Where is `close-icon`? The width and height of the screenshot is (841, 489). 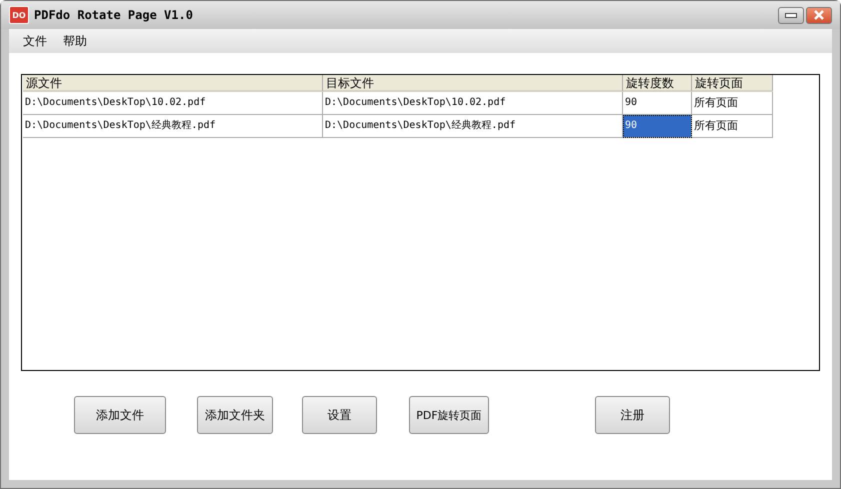 close-icon is located at coordinates (819, 15).